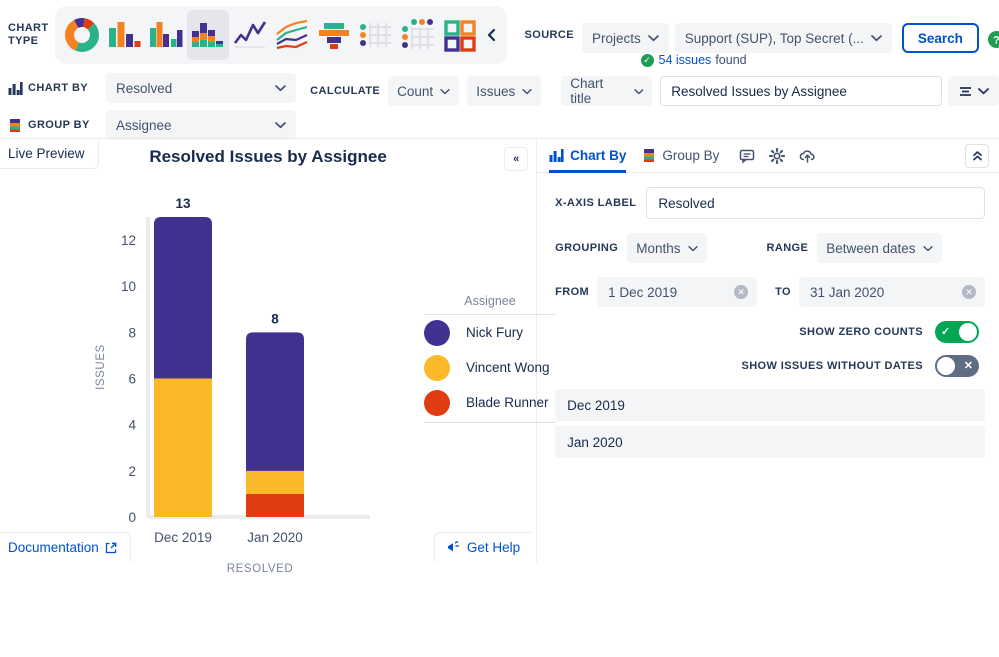 The width and height of the screenshot is (999, 657). What do you see at coordinates (132, 517) in the screenshot?
I see `y-axis-tick-label: 0` at bounding box center [132, 517].